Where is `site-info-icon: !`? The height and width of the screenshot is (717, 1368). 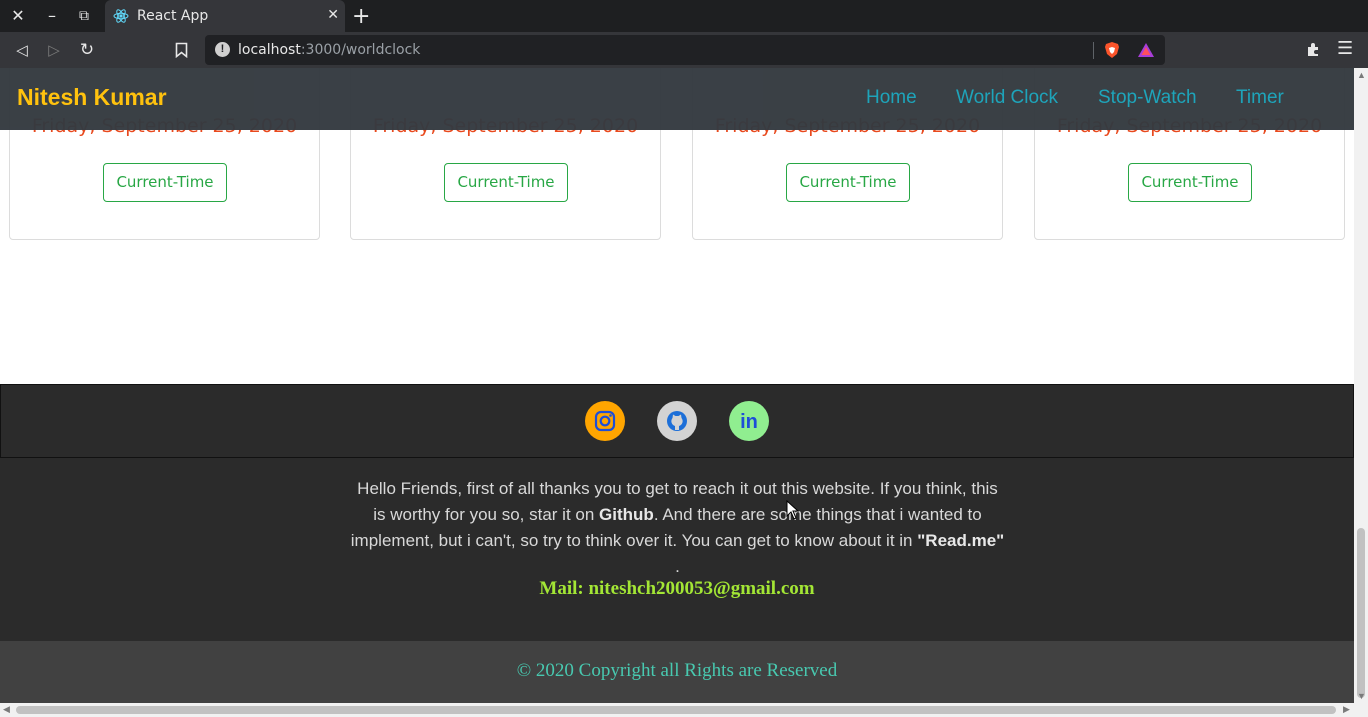
site-info-icon: ! is located at coordinates (222, 49).